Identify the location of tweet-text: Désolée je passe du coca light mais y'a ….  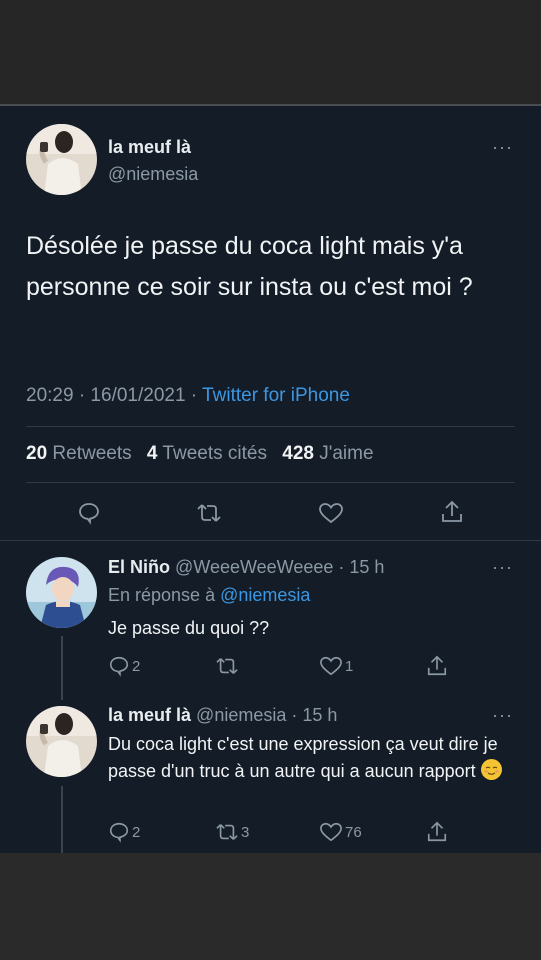
(249, 266).